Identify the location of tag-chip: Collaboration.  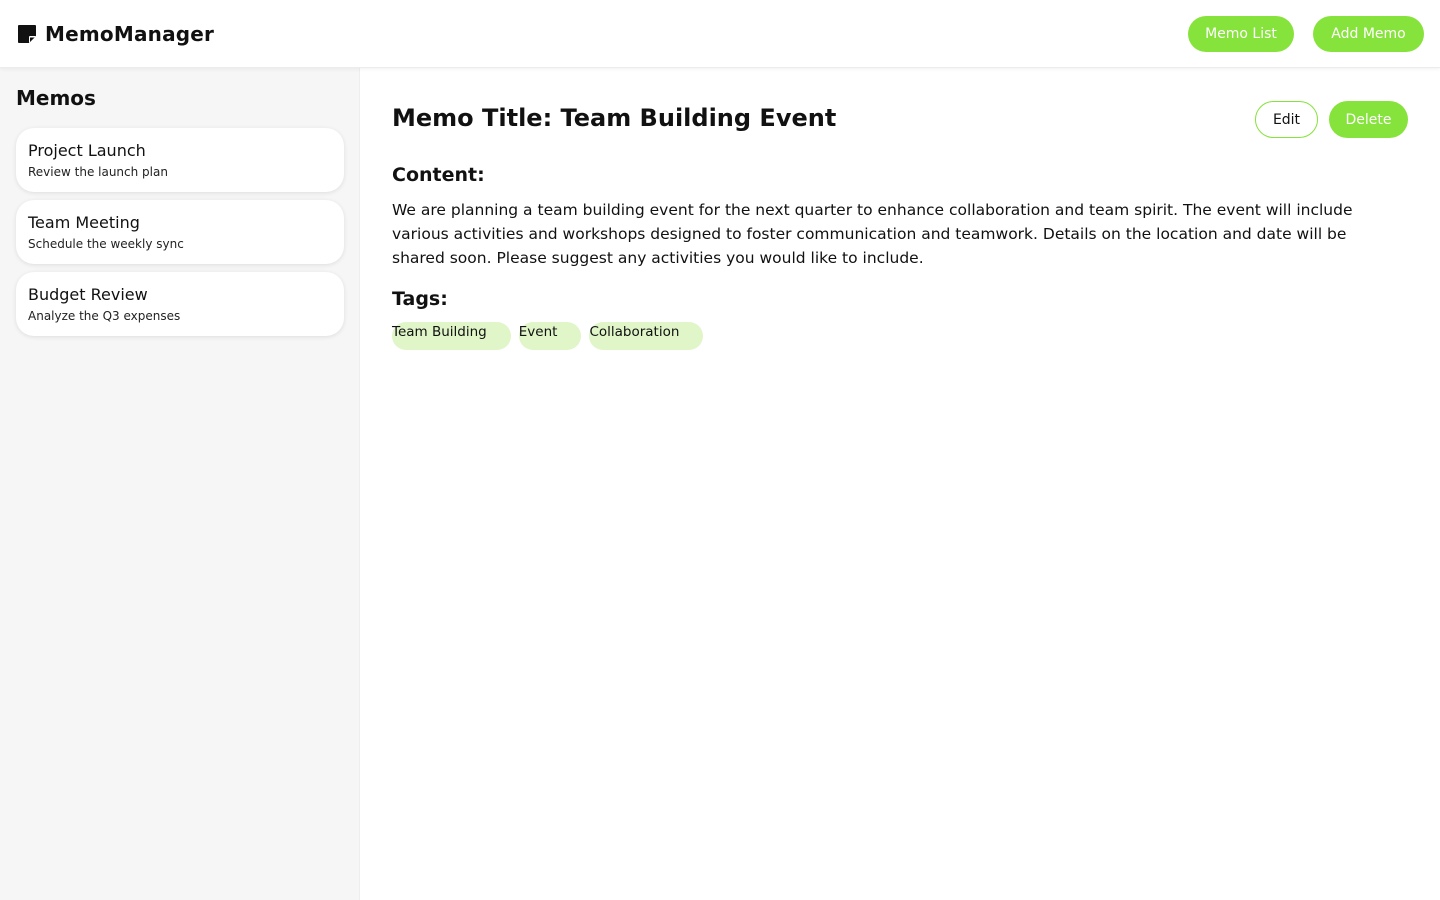
(646, 336).